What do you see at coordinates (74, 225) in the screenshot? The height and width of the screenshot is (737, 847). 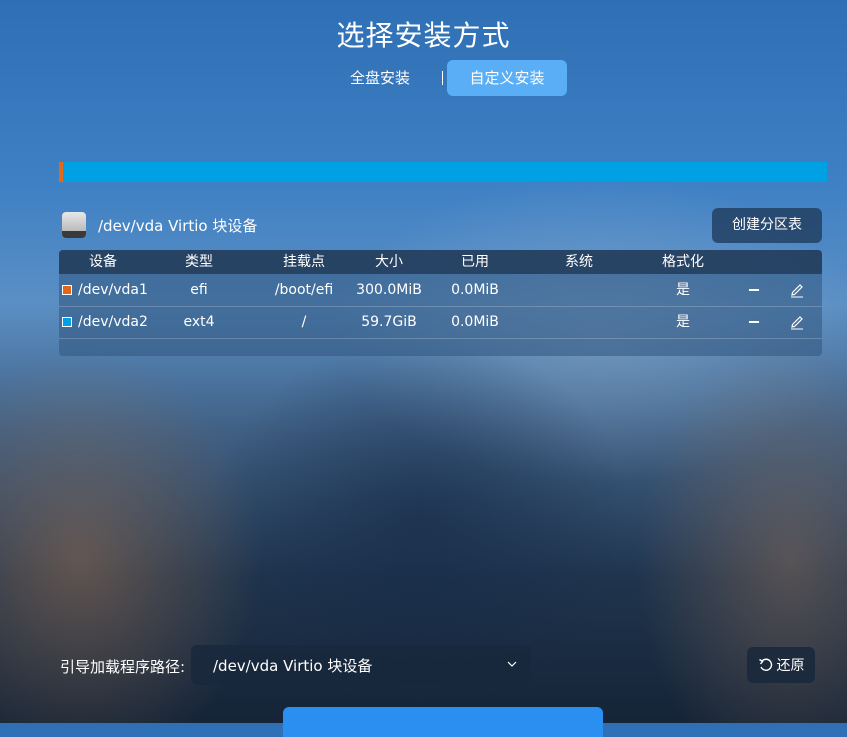 I see `hard-disk-icon` at bounding box center [74, 225].